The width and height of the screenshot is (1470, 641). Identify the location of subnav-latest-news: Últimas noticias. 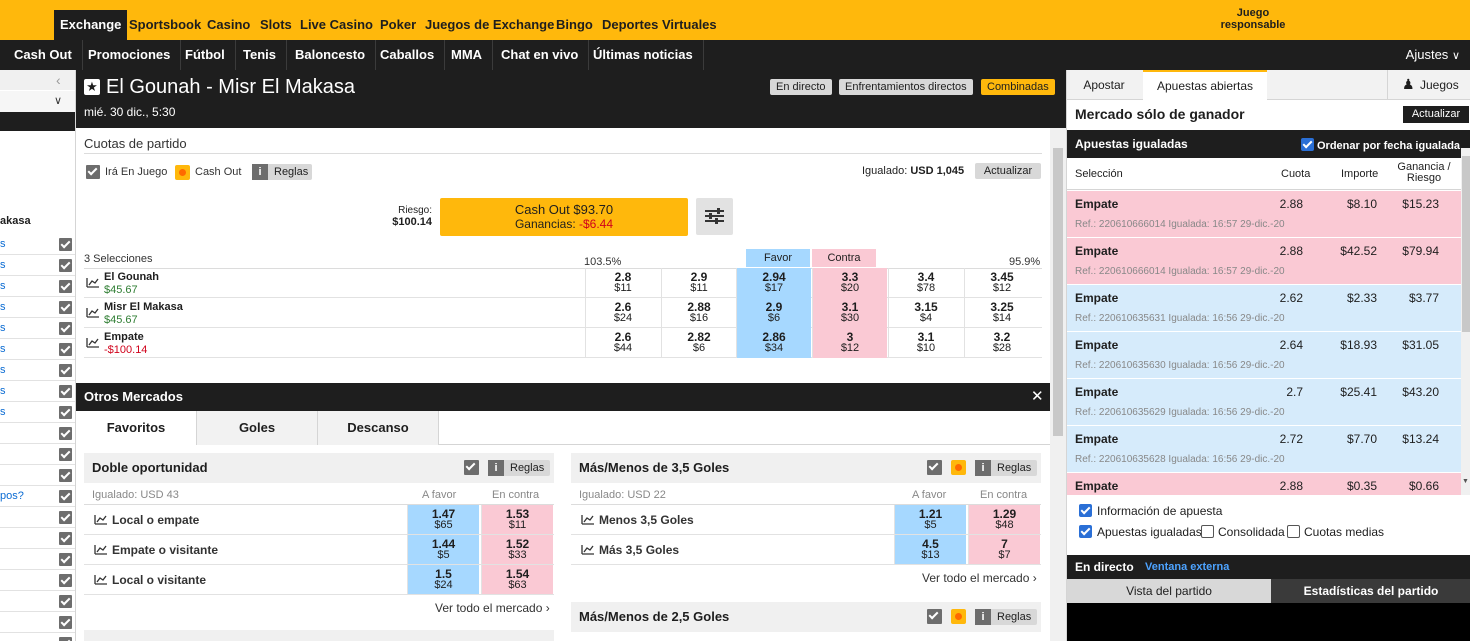
(643, 55).